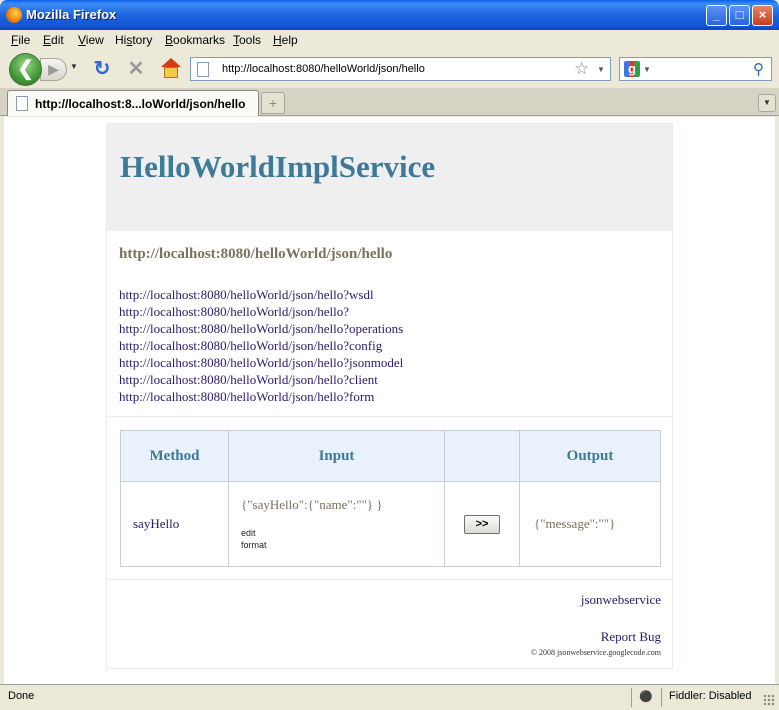 The width and height of the screenshot is (779, 710). I want to click on input-cell: {"sayHello":{"name":""} } edit format, so click(336, 524).